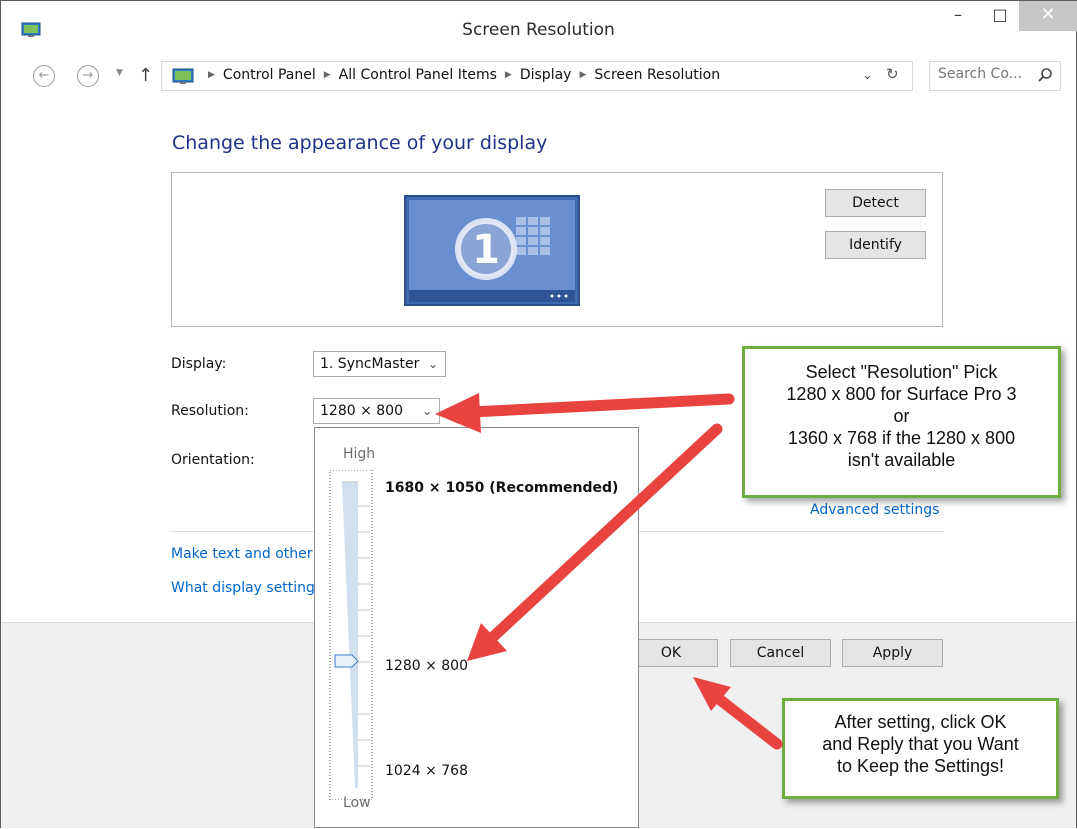 This screenshot has width=1077, height=829. Describe the element at coordinates (1048, 16) in the screenshot. I see `close-button: ✕` at that location.